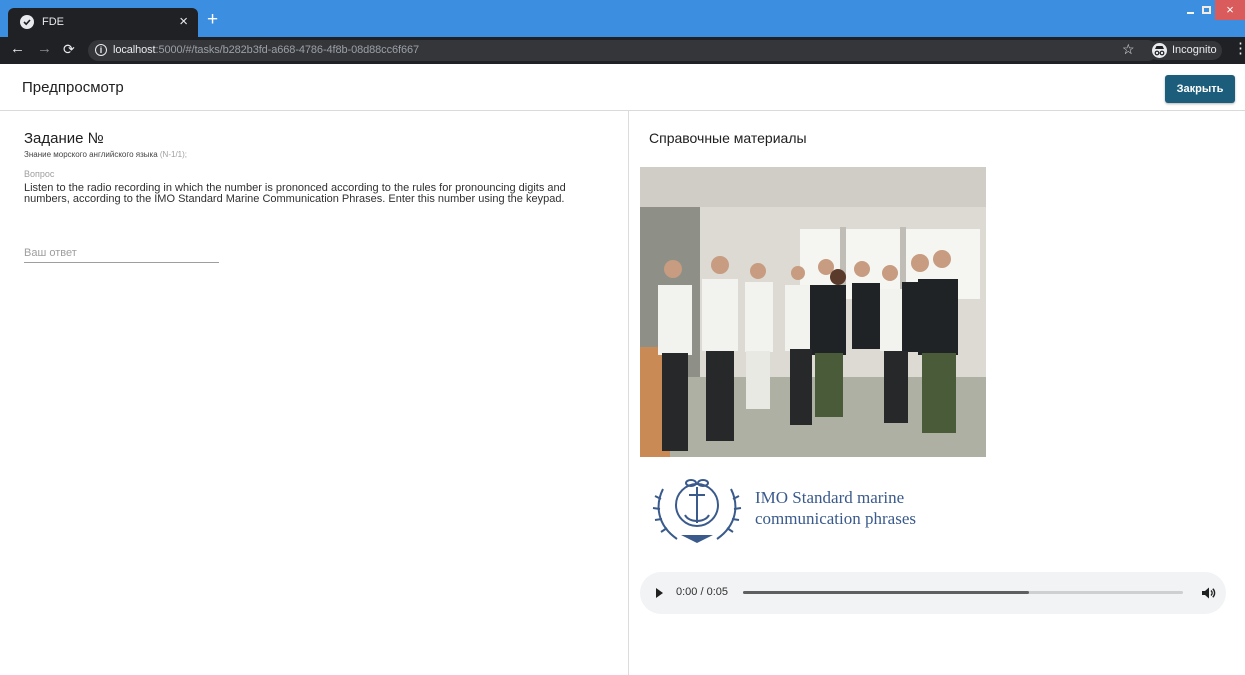  I want to click on answer-input, so click(121, 253).